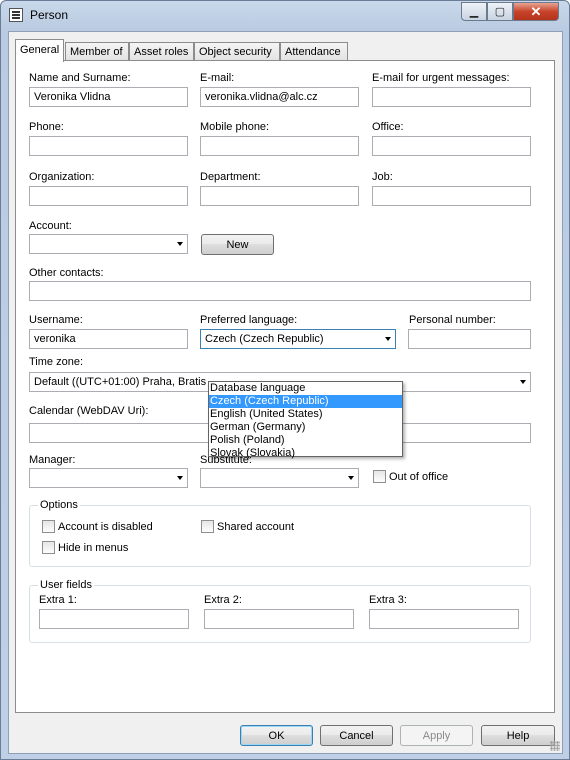  I want to click on urgent-email-field, so click(451, 97).